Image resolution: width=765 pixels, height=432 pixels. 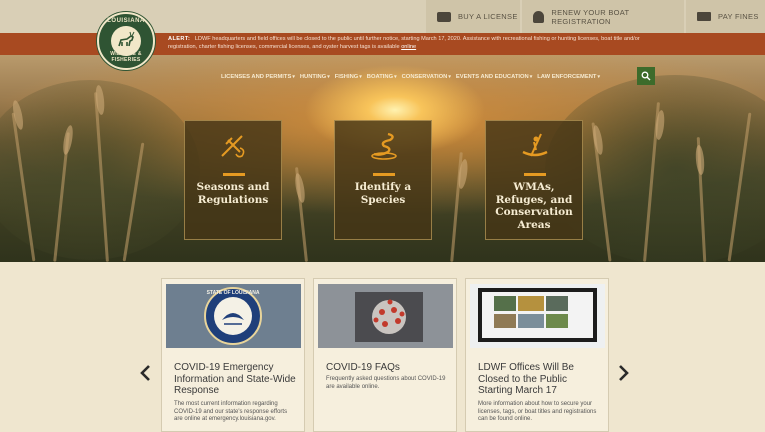 I want to click on identify-a-species-label: Identify a Species, so click(x=383, y=193).